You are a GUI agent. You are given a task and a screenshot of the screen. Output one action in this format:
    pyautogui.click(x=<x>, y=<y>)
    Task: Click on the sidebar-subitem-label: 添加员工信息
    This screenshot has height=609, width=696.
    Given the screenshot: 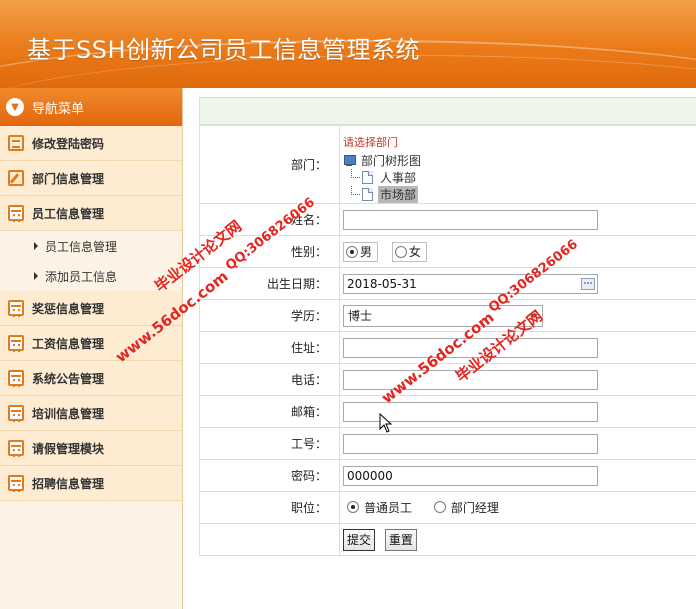 What is the action you would take?
    pyautogui.click(x=81, y=276)
    